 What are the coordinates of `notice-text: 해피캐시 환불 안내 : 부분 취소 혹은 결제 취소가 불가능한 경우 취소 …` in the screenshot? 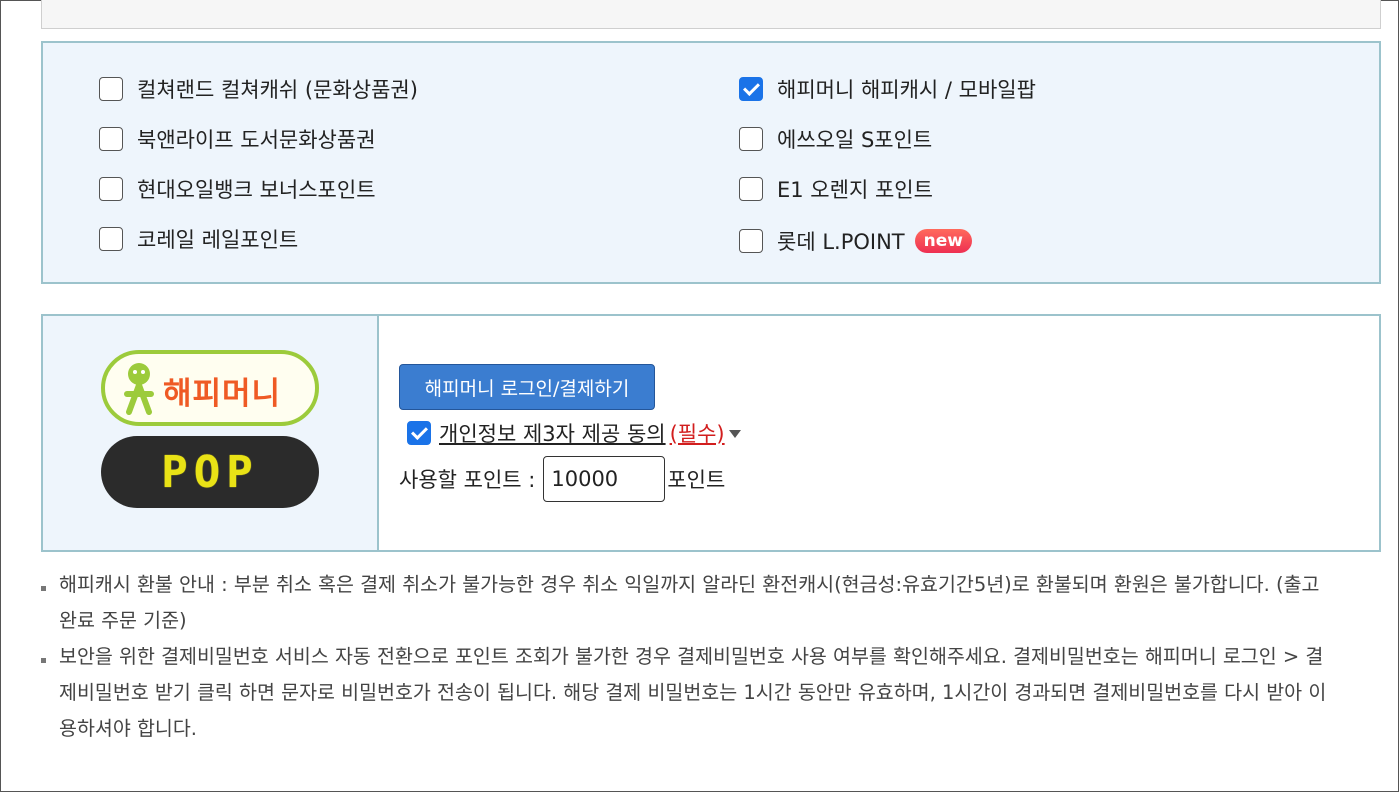 It's located at (689, 602).